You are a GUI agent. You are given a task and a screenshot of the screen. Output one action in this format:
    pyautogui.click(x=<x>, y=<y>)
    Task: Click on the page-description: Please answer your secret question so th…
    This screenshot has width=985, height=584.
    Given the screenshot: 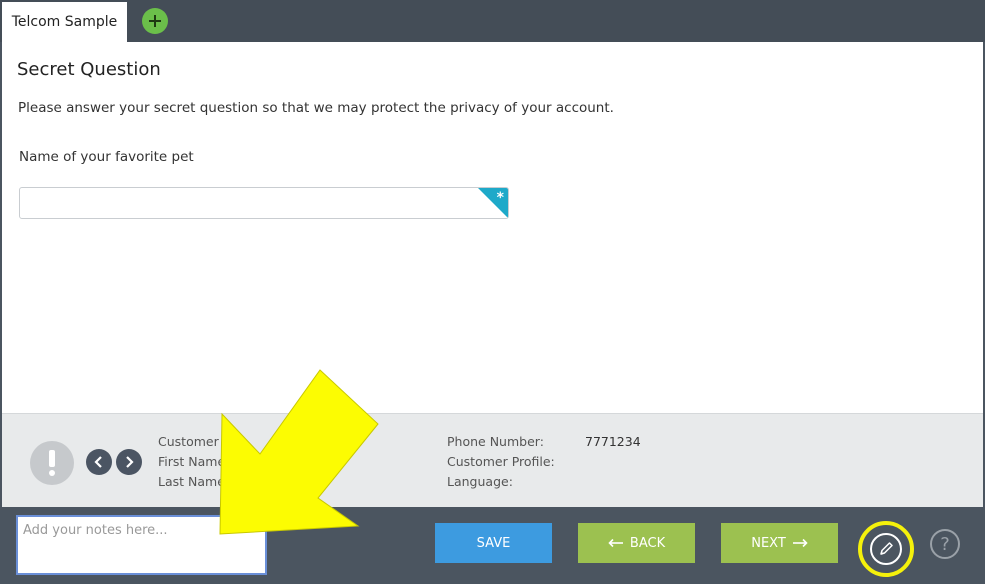 What is the action you would take?
    pyautogui.click(x=316, y=108)
    